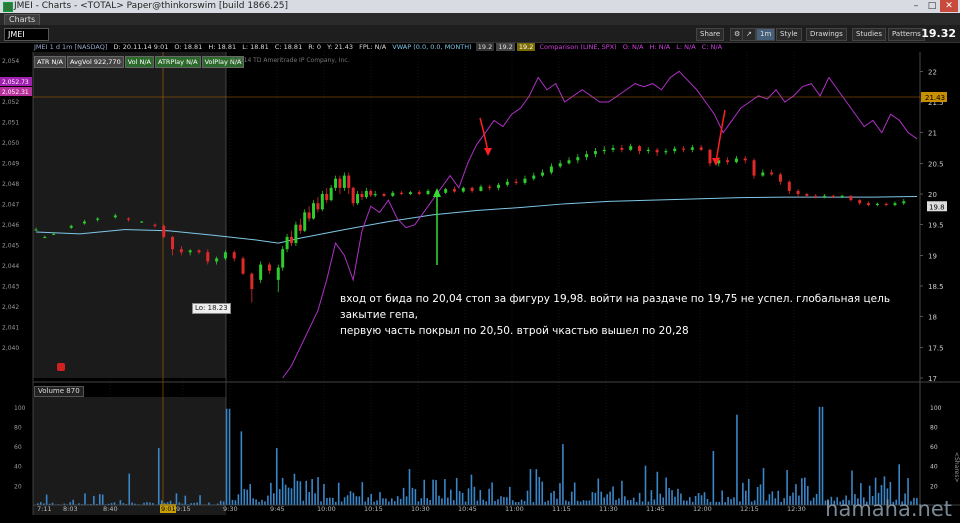  What do you see at coordinates (949, 6) in the screenshot?
I see `close-button: ✕` at bounding box center [949, 6].